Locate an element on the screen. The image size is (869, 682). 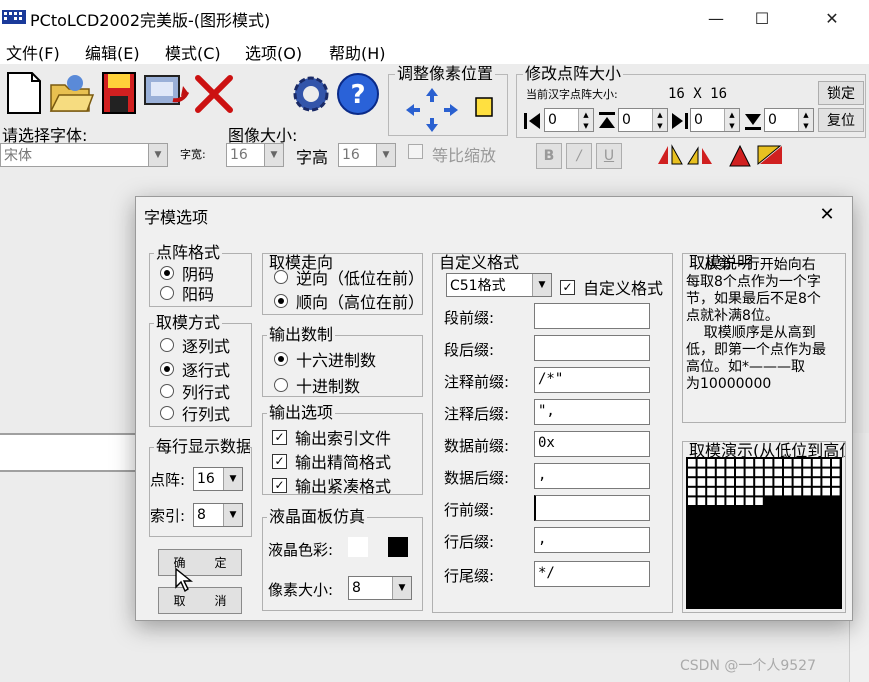
lcd-fg-swatch is located at coordinates (398, 547).